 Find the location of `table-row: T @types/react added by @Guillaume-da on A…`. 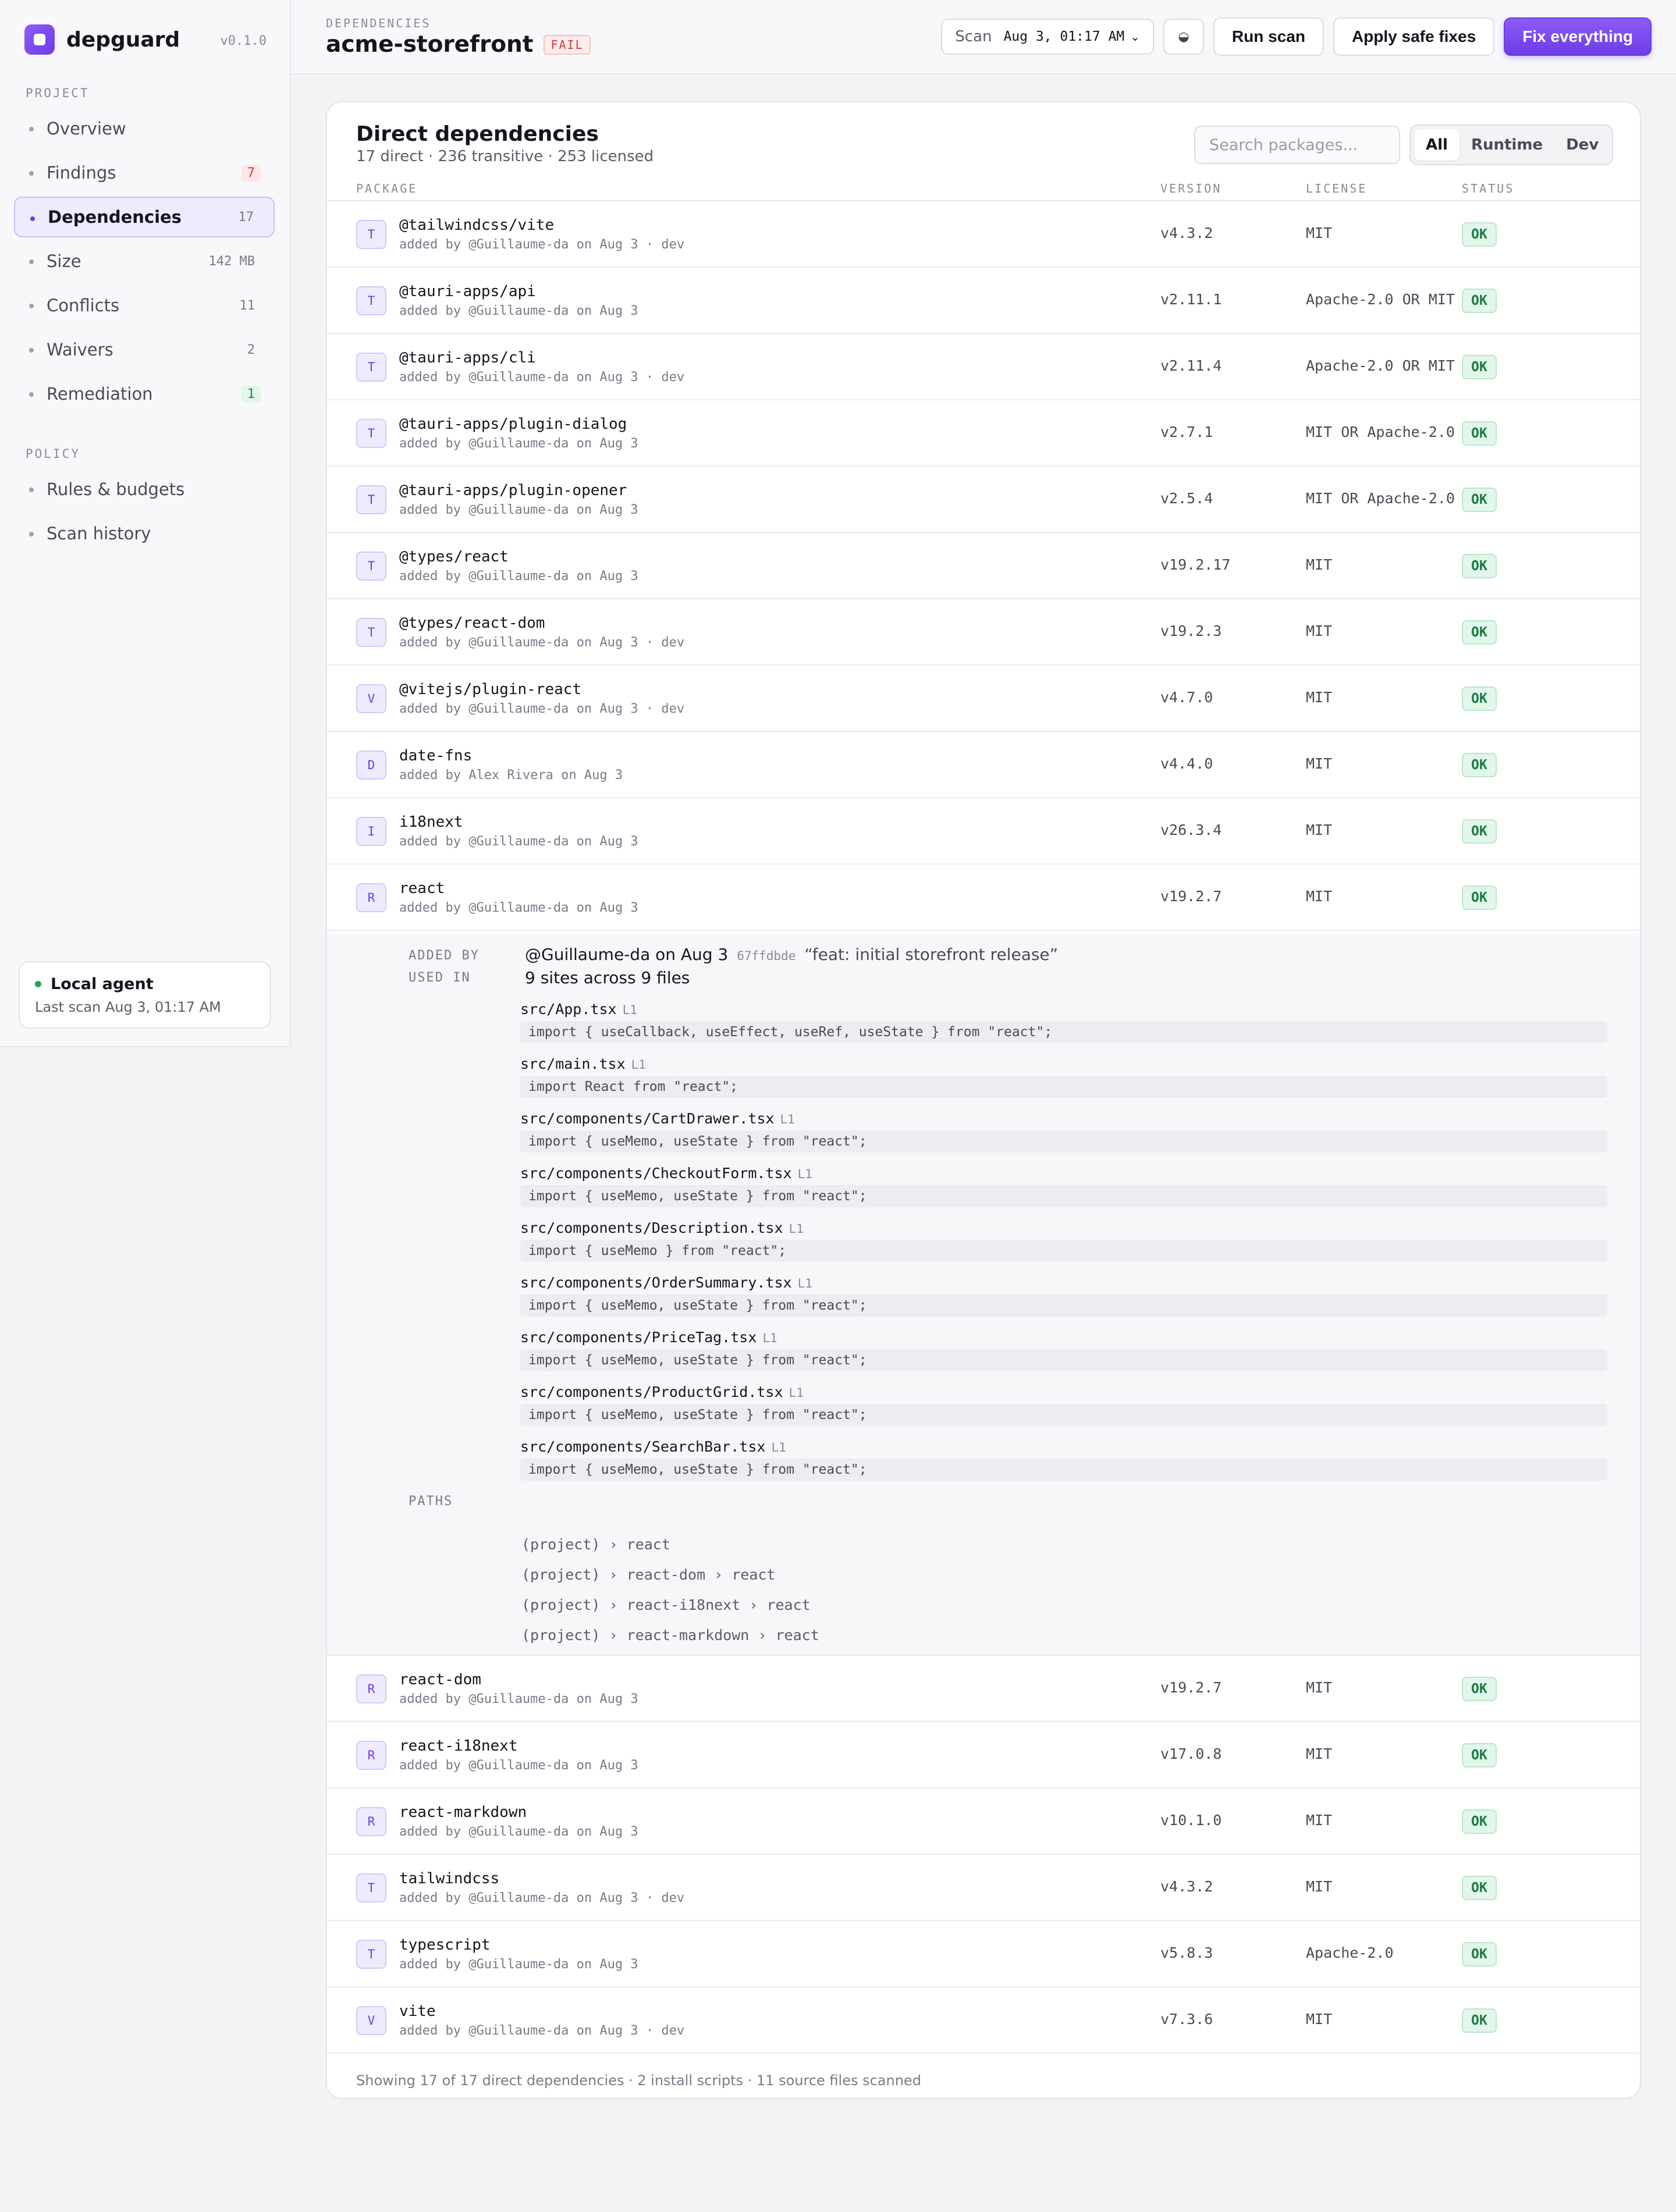

table-row: T @types/react added by @Guillaume-da on A… is located at coordinates (983, 566).